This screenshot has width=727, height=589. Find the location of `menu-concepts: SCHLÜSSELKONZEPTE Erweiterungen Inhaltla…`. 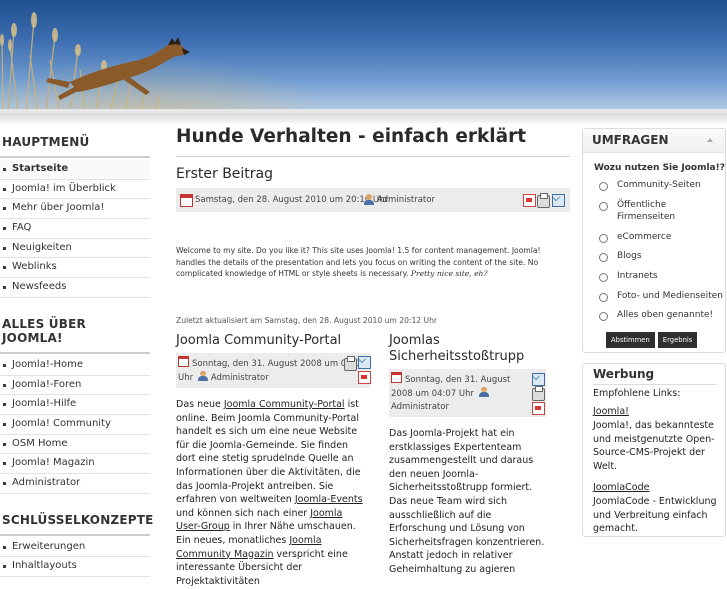

menu-concepts: SCHLÜSSELKONZEPTE Erweiterungen Inhaltla… is located at coordinates (76, 541).